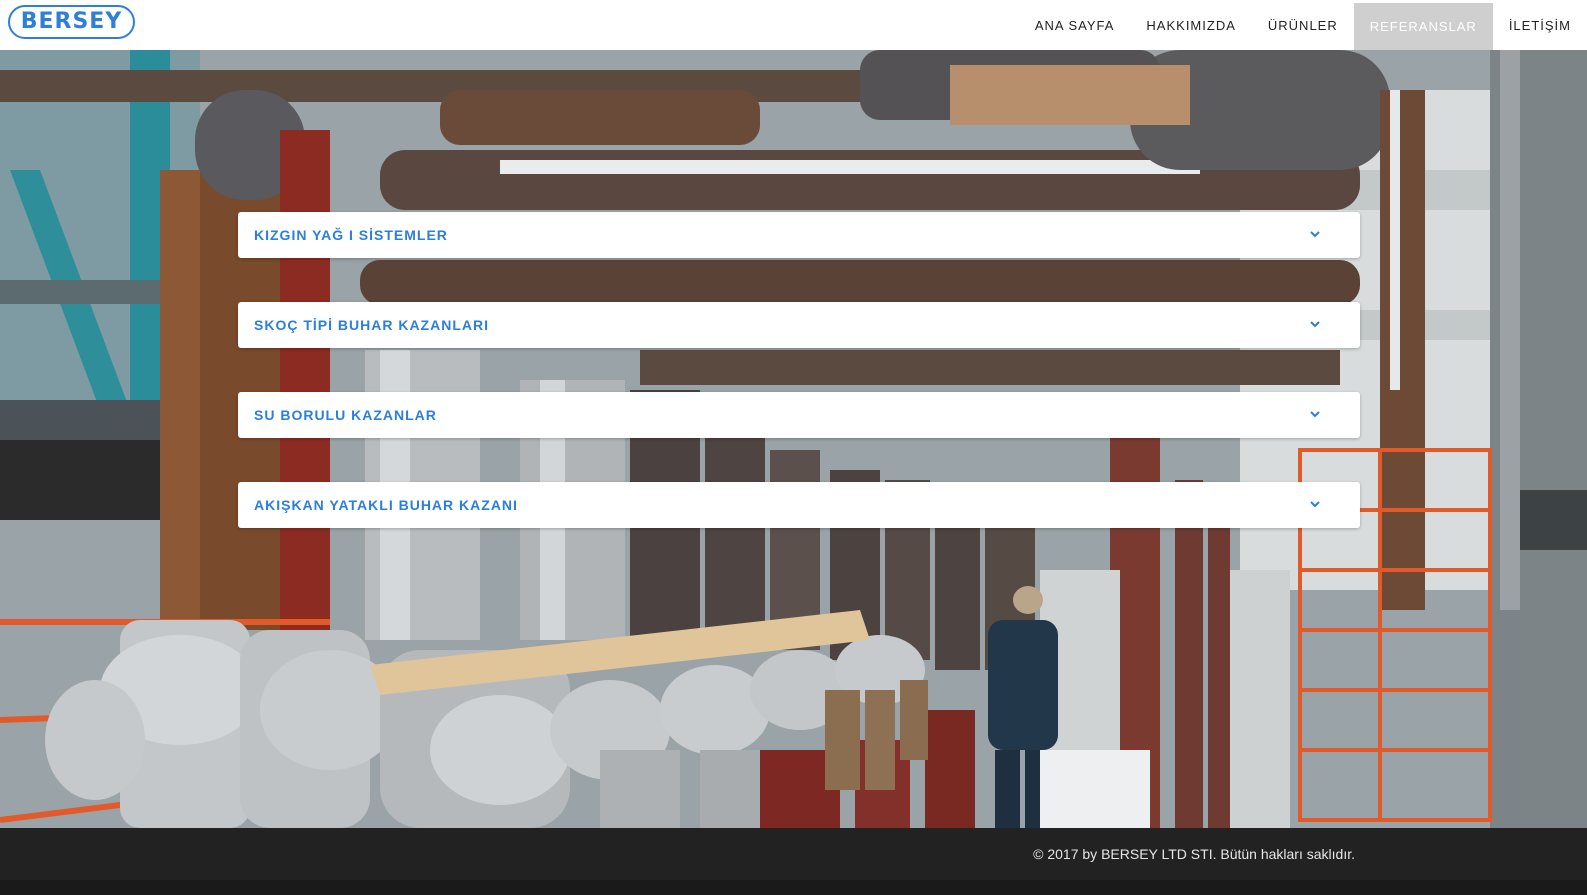  I want to click on nav-item-references: REFERANSLAR, so click(1423, 26).